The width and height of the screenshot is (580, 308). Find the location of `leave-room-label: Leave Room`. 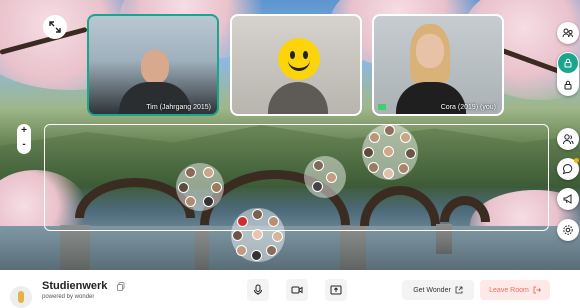

leave-room-label: Leave Room is located at coordinates (509, 290).